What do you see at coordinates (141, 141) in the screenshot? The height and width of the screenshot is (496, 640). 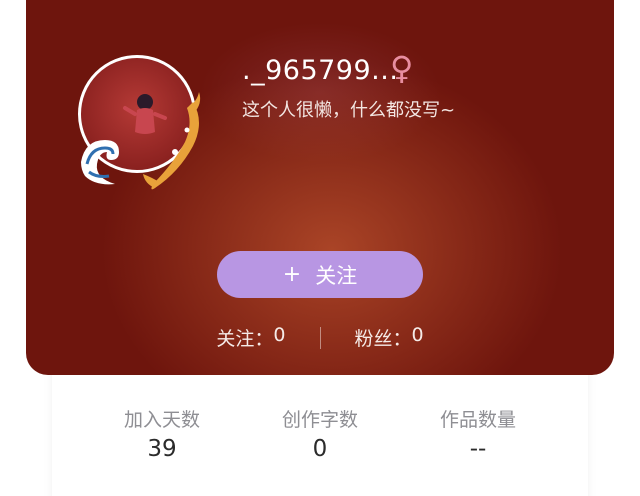 I see `avatar-koi-illustration` at bounding box center [141, 141].